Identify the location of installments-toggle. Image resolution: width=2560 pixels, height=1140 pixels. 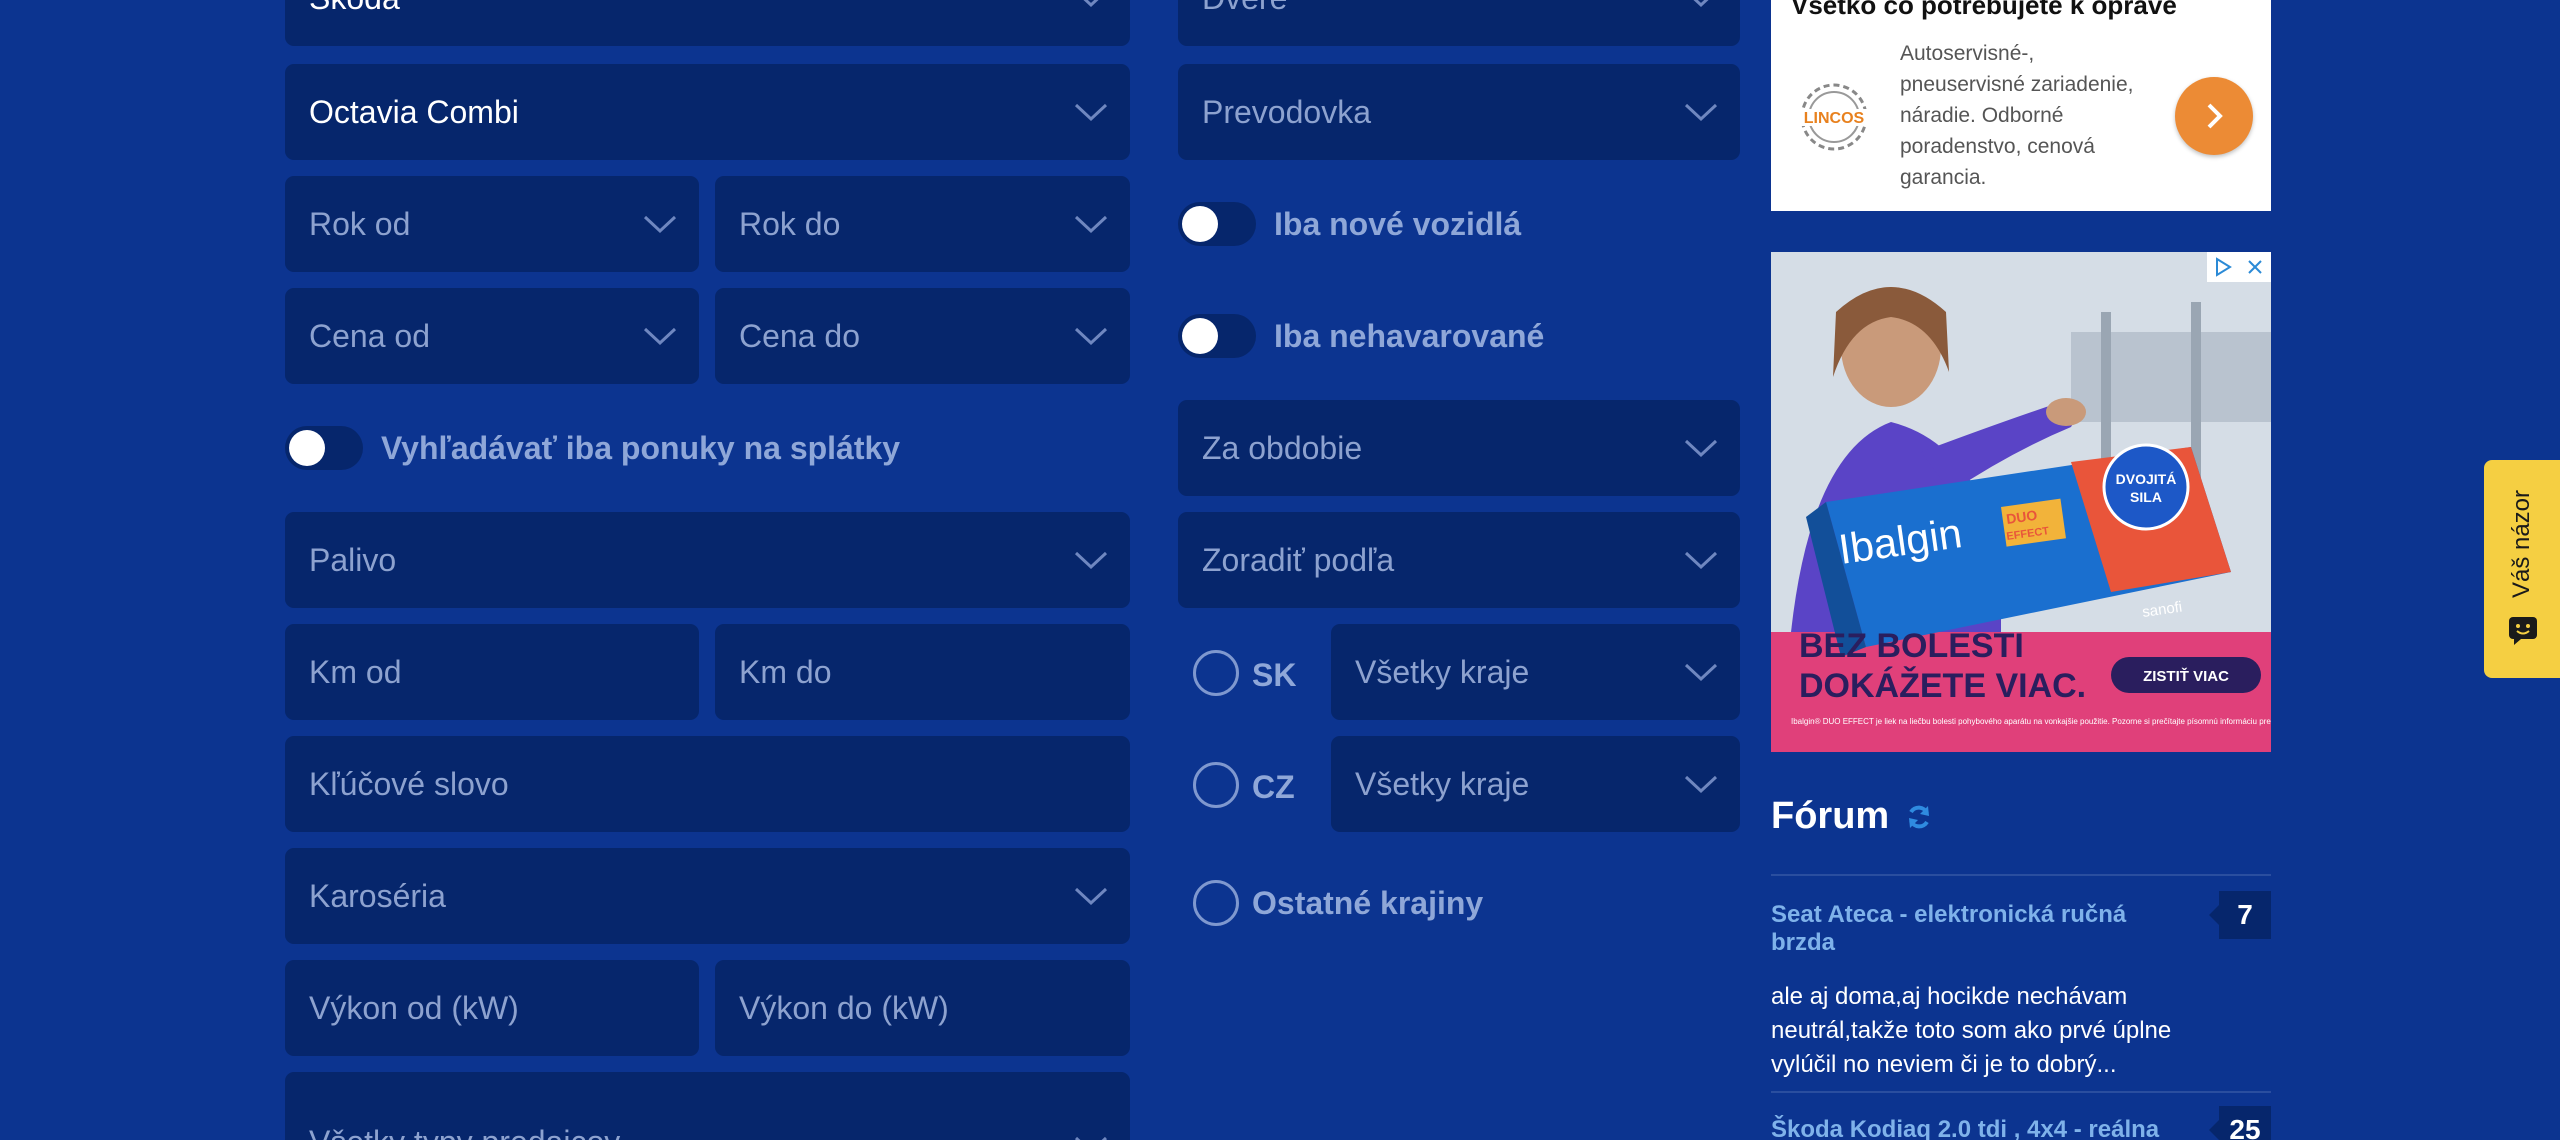
(324, 448).